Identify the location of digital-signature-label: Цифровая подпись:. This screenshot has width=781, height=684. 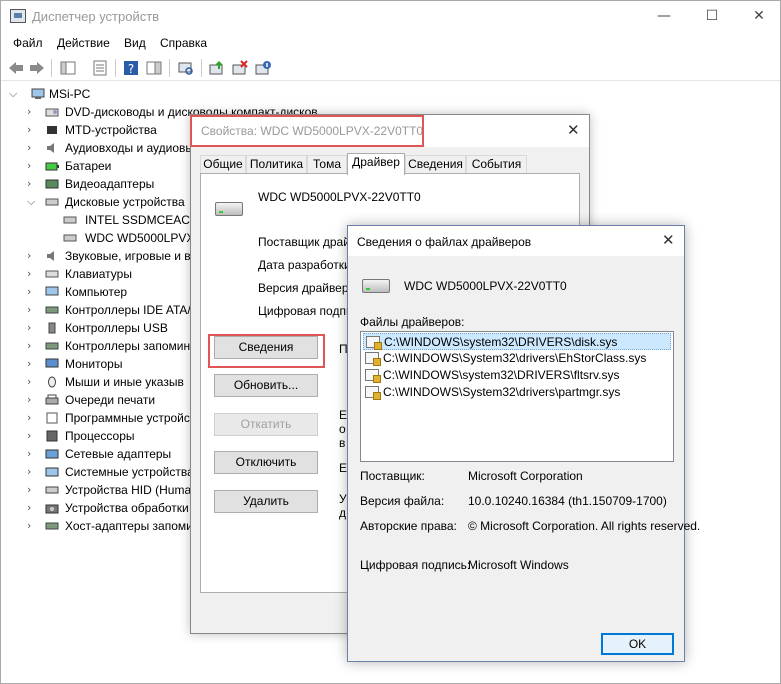
(415, 565).